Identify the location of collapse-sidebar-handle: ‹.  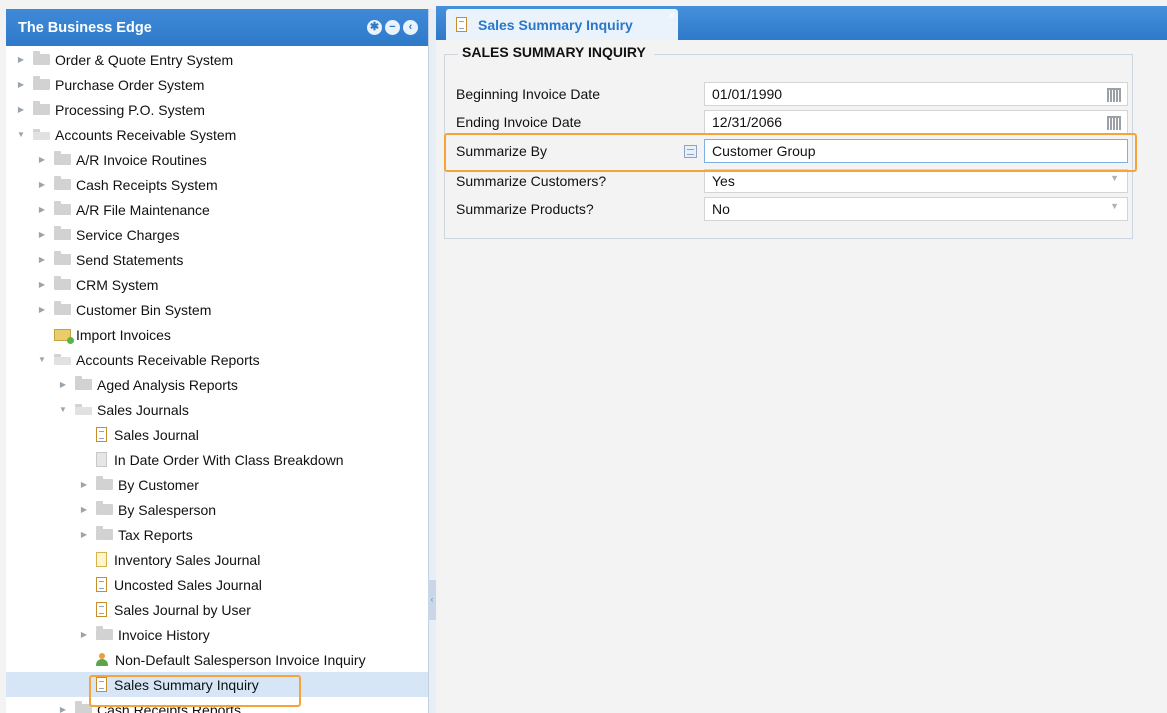
(432, 600).